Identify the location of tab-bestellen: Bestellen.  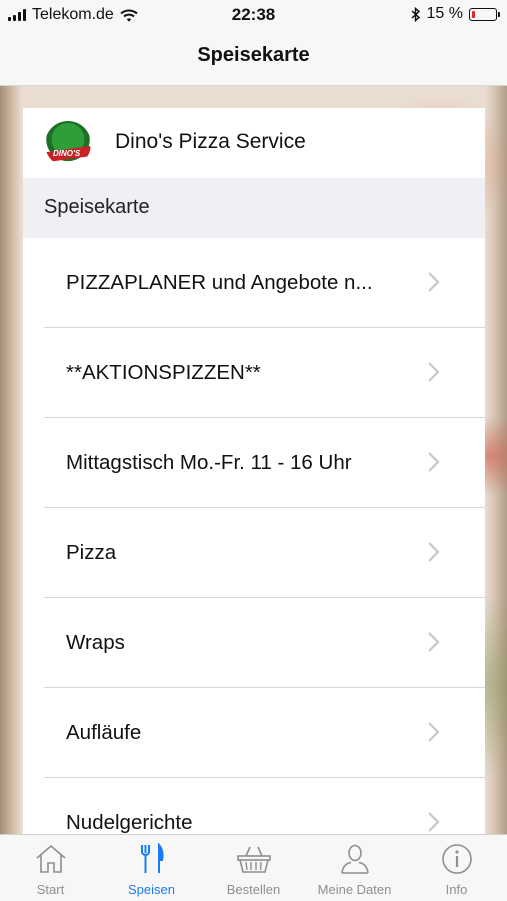
(253, 868).